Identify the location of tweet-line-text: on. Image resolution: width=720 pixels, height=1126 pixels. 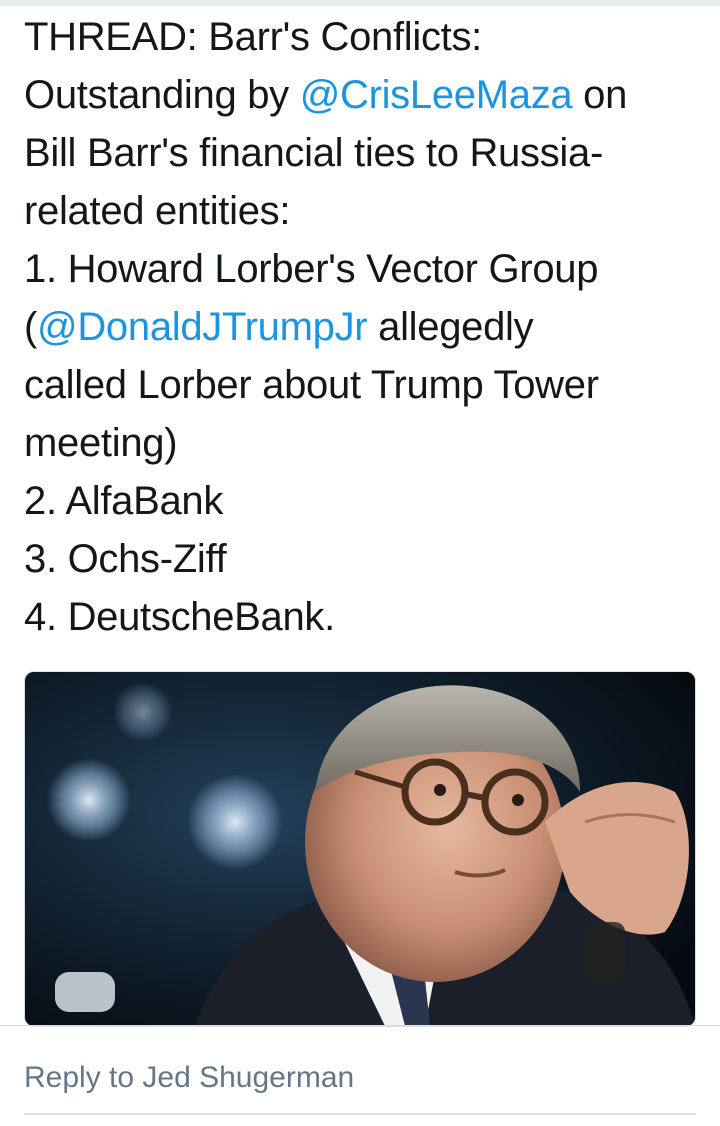
(600, 95).